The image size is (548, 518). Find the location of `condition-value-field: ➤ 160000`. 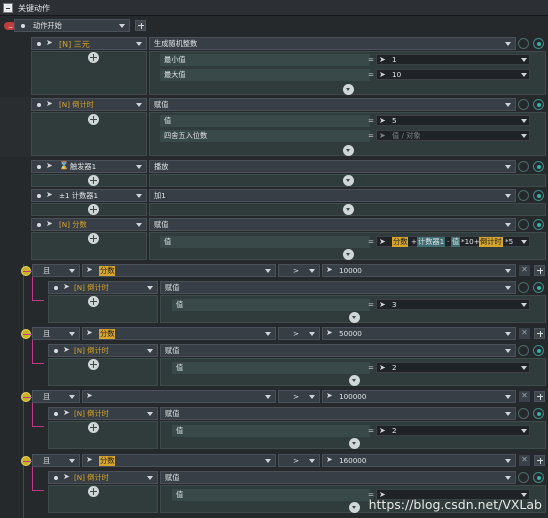

condition-value-field: ➤ 160000 is located at coordinates (419, 460).